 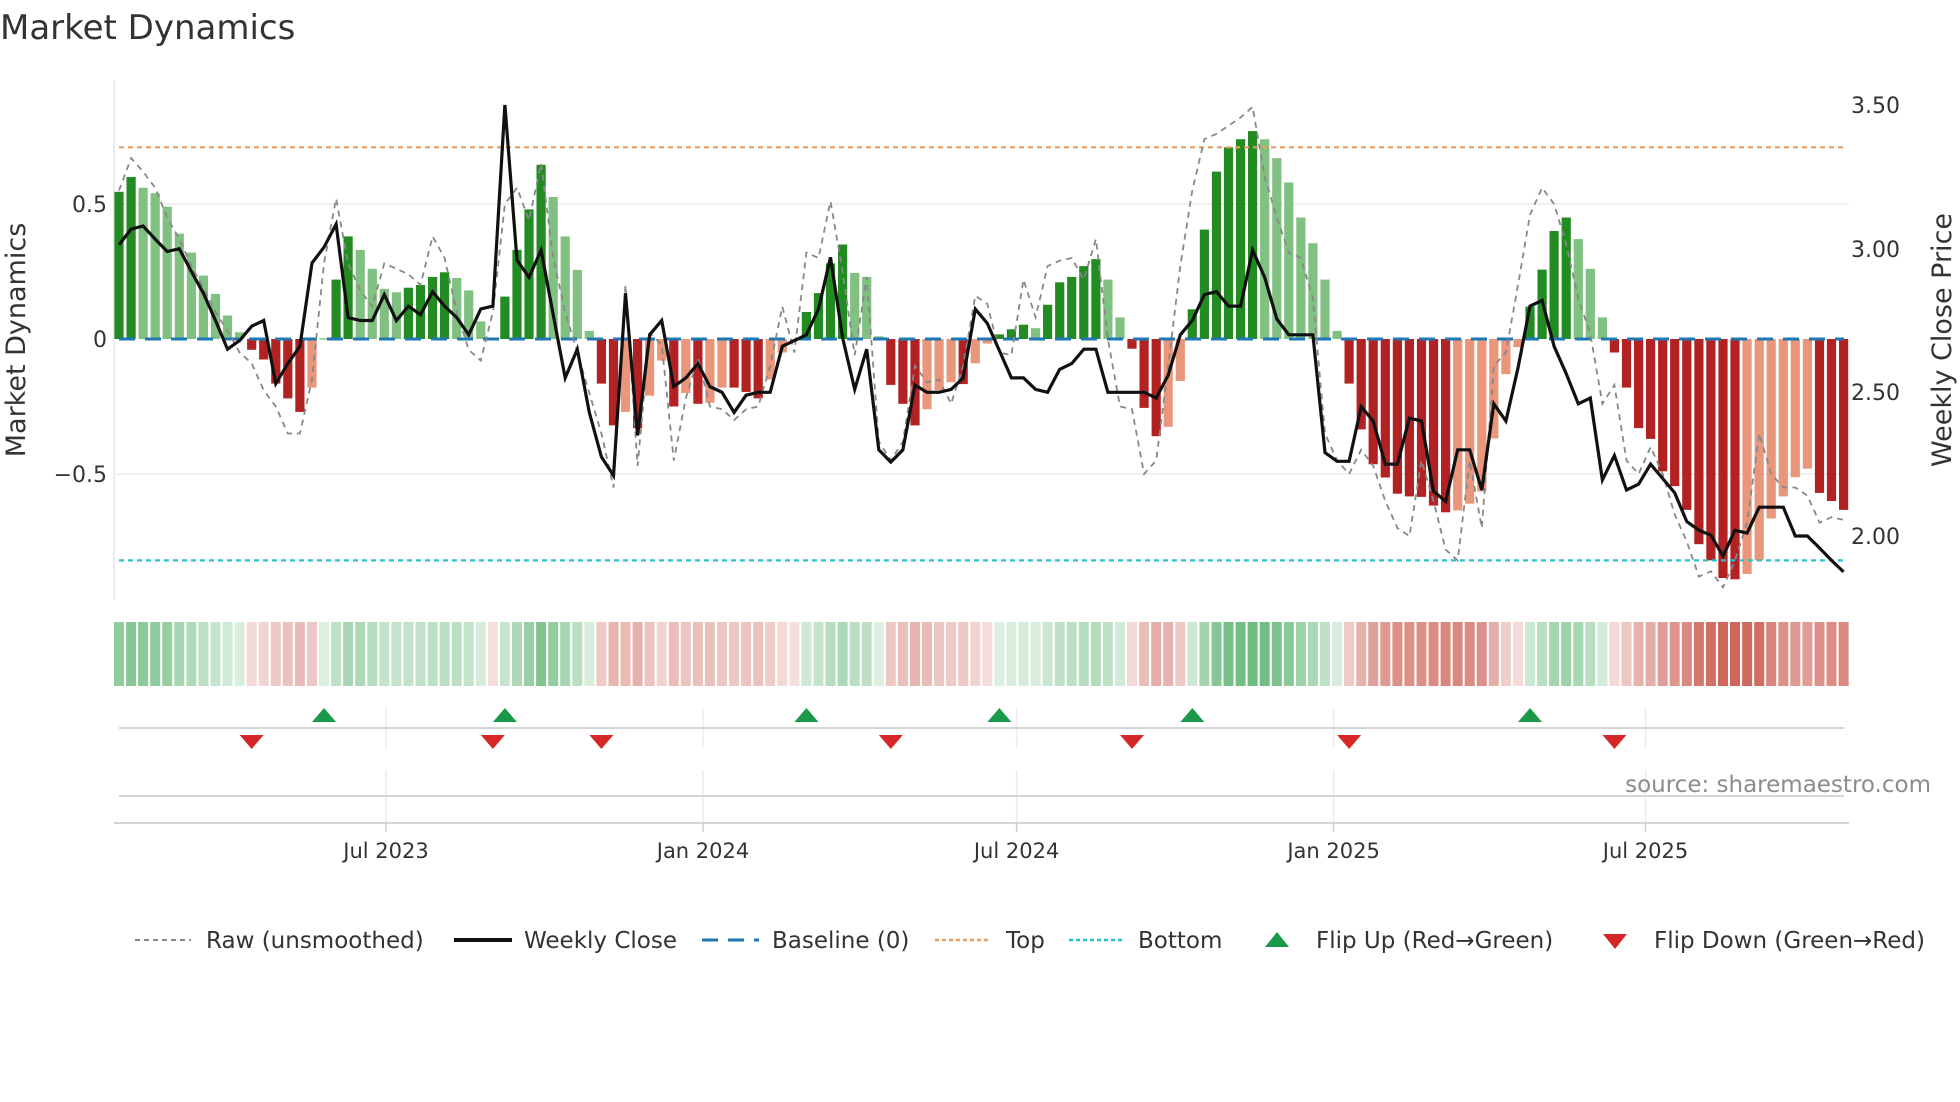 What do you see at coordinates (1014, 843) in the screenshot?
I see `x-axis-ticks: Jul 2023 Jan 2024 Jul 2024 Jan 2025 Jul 2025` at bounding box center [1014, 843].